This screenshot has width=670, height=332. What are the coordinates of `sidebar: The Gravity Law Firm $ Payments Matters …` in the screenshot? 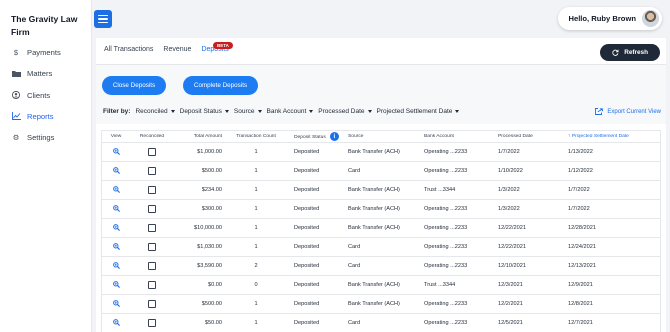 It's located at (46, 166).